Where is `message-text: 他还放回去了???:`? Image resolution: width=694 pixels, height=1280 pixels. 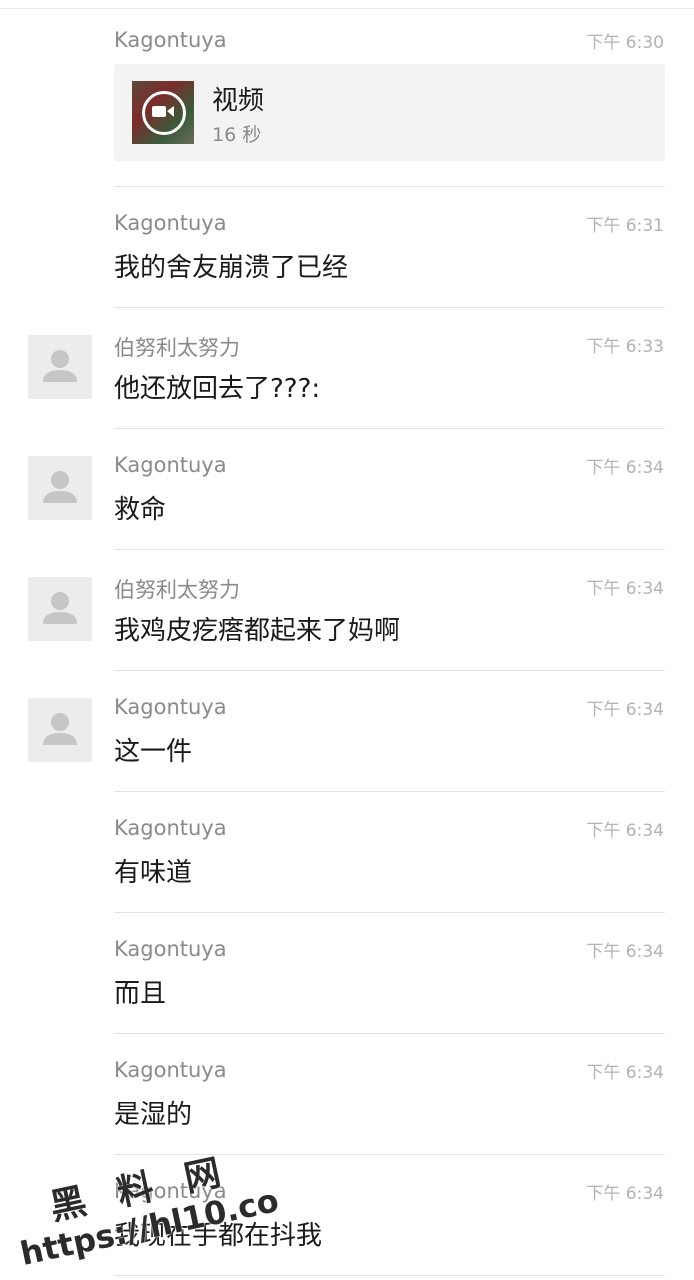
message-text: 他还放回去了???: is located at coordinates (217, 389).